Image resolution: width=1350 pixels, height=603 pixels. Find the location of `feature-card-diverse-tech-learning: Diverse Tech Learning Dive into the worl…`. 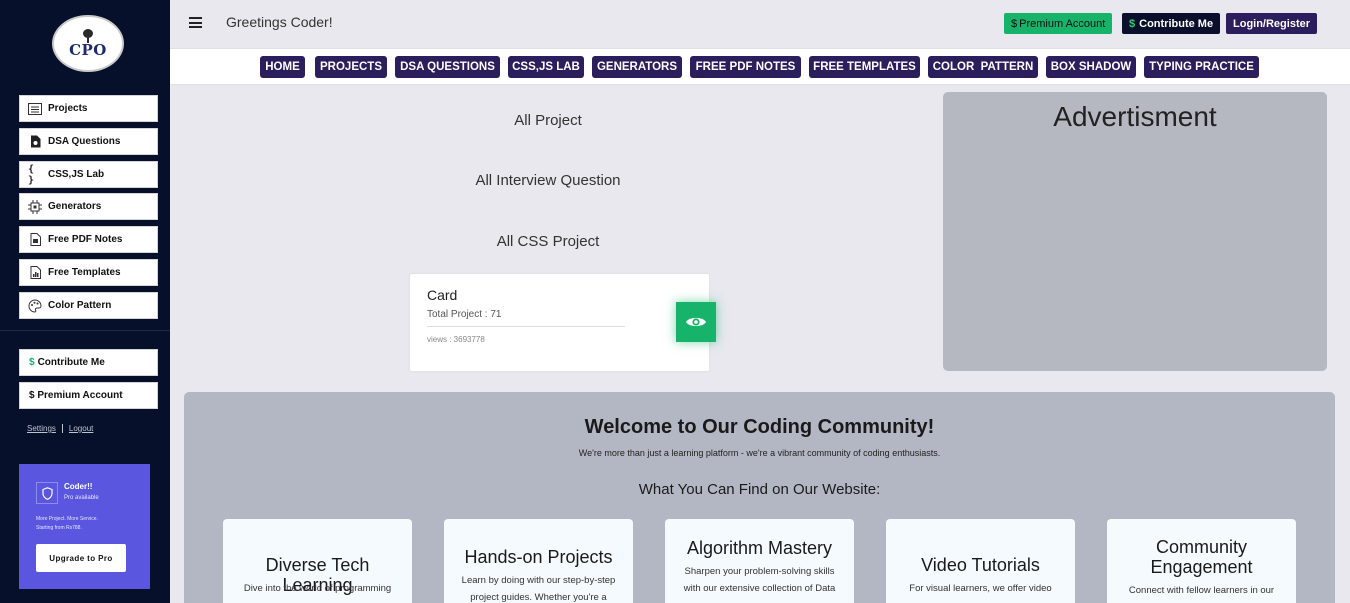

feature-card-diverse-tech-learning: Diverse Tech Learning Dive into the worl… is located at coordinates (317, 561).